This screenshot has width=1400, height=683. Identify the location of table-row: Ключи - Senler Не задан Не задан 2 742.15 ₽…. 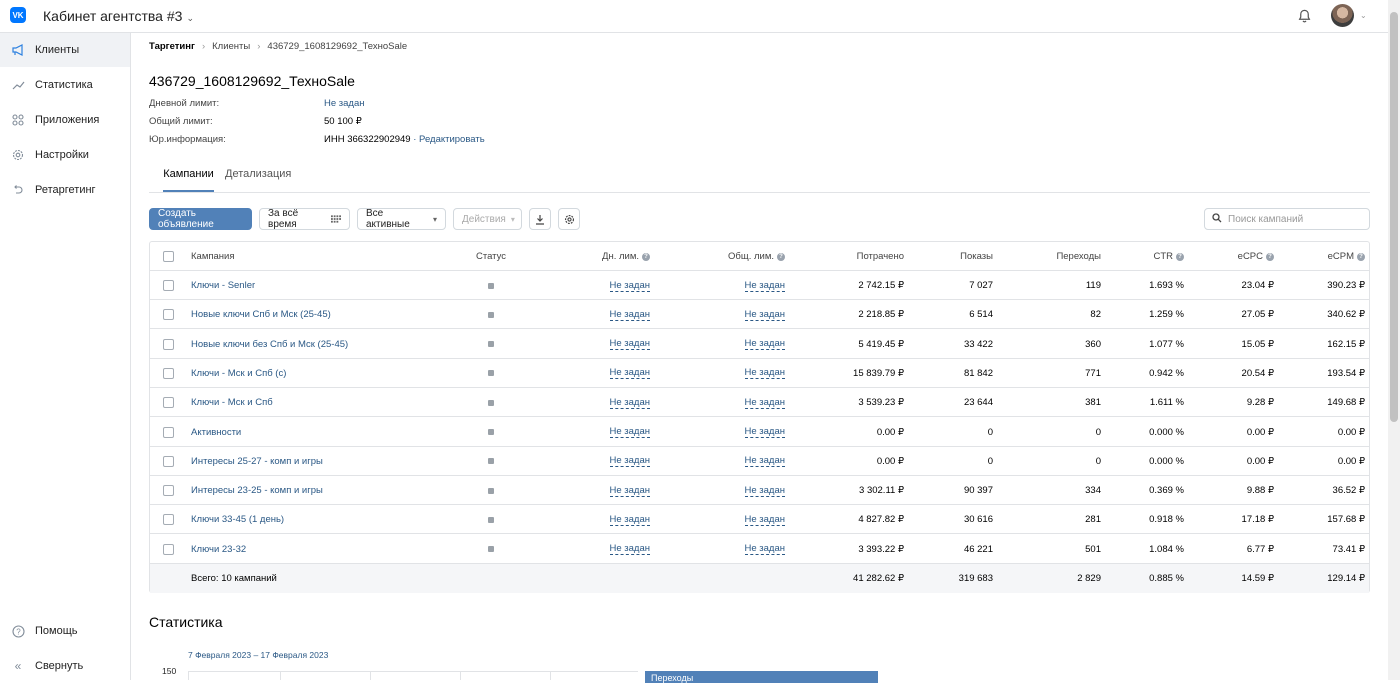
(759, 285).